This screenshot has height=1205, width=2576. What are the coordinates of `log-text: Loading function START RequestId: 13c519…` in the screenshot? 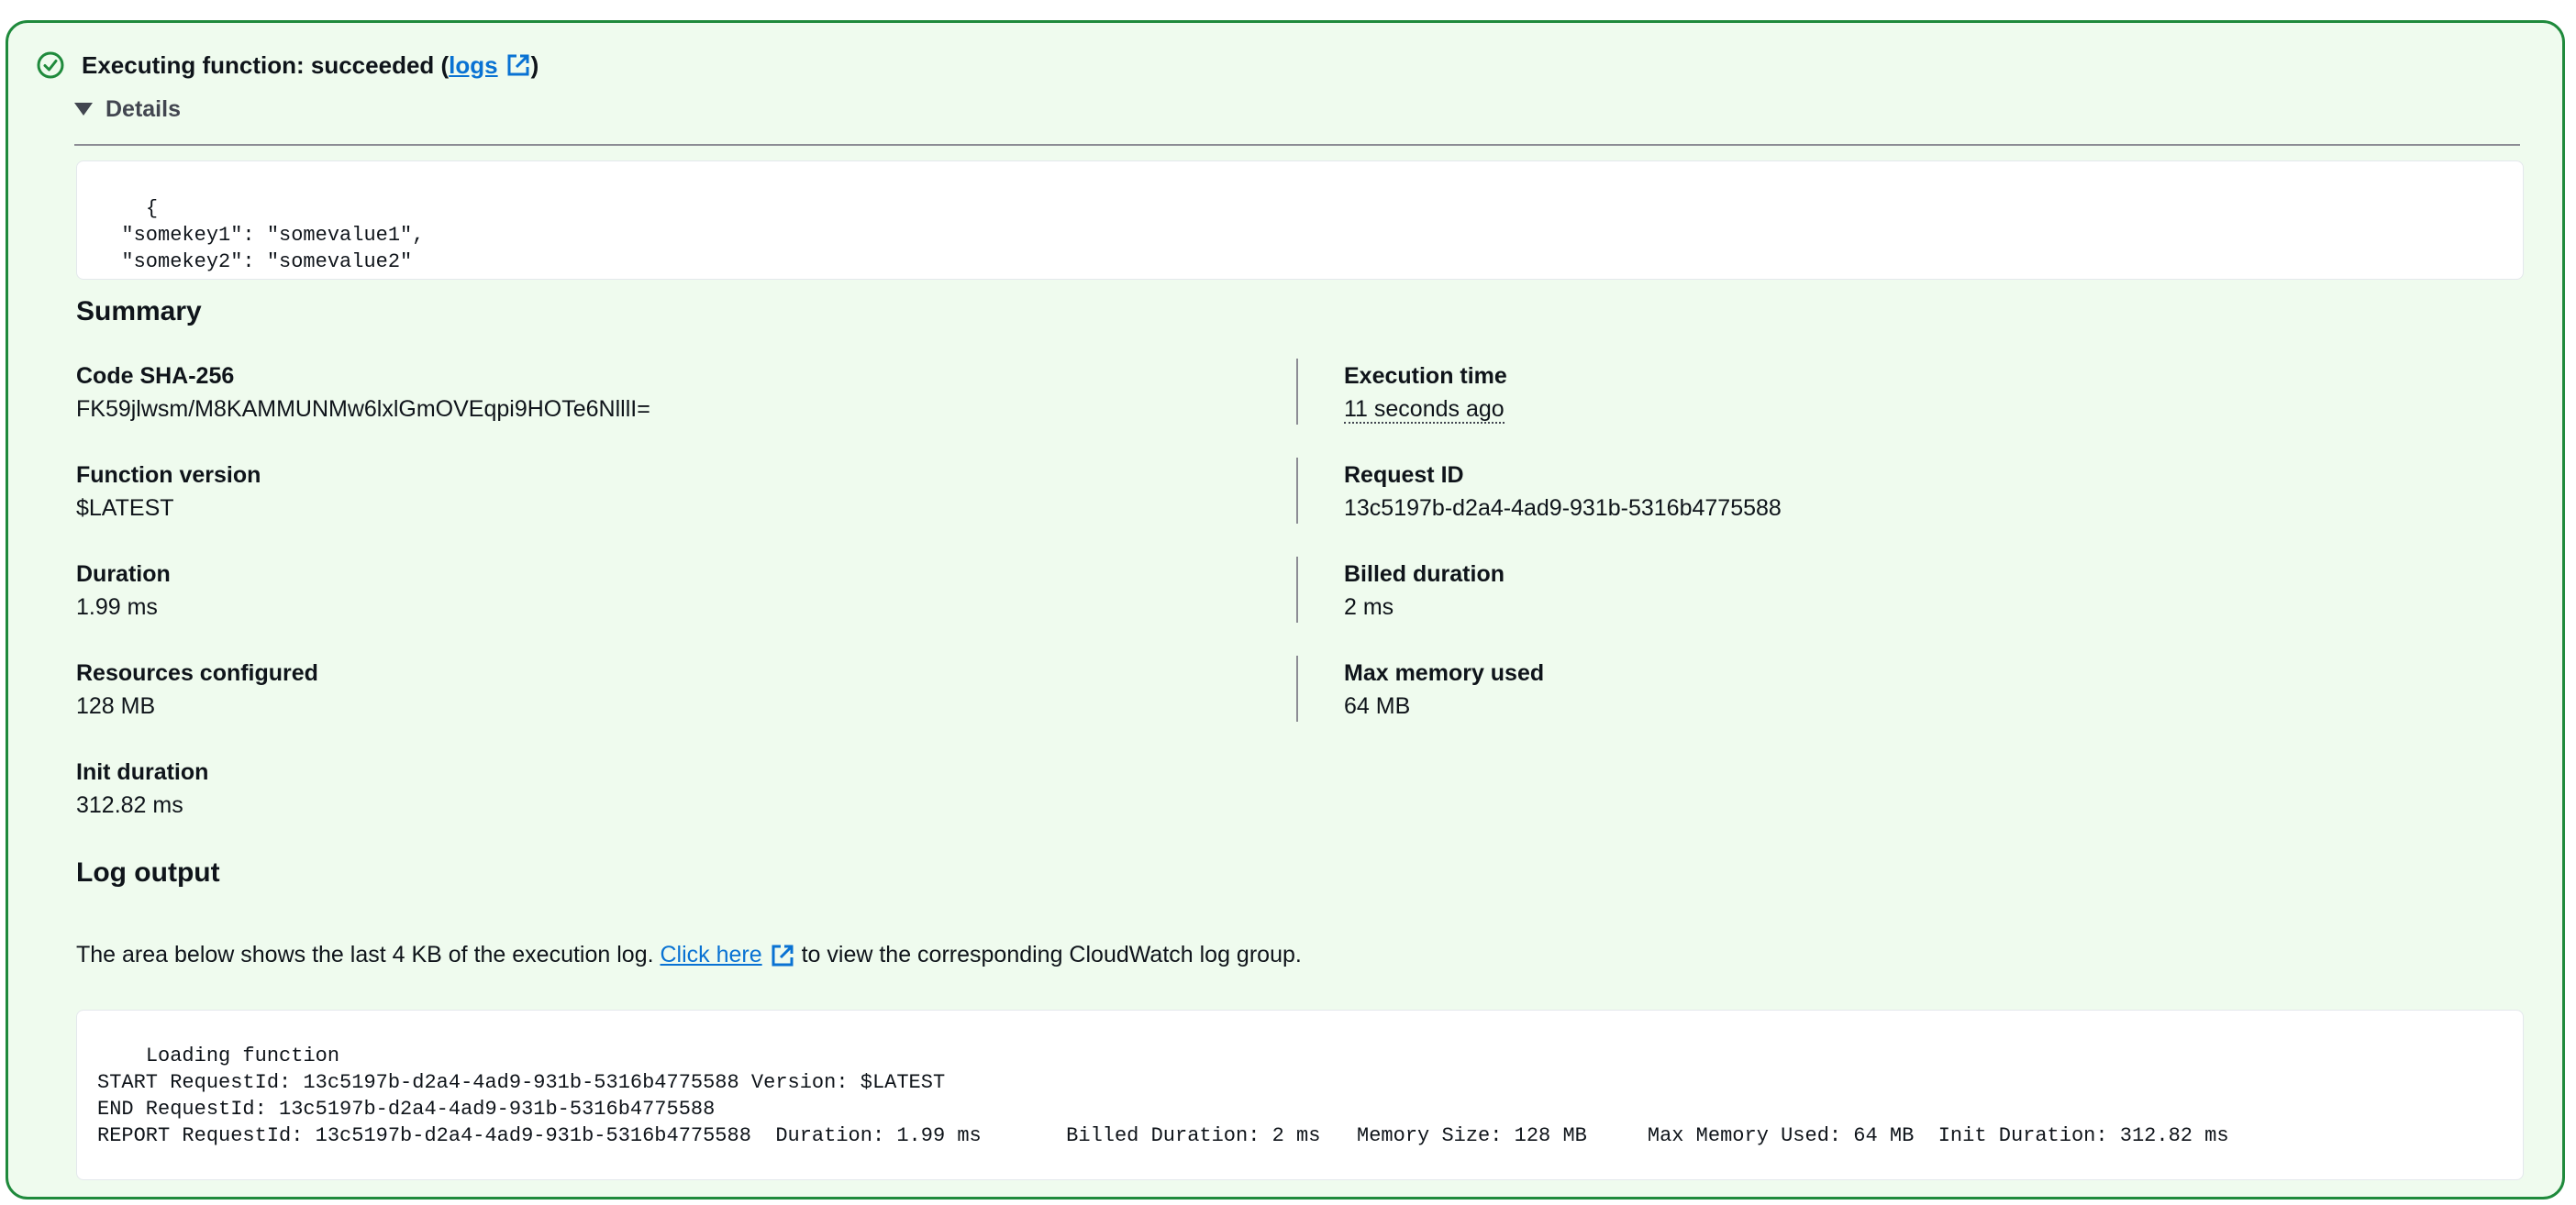 It's located at (1163, 1096).